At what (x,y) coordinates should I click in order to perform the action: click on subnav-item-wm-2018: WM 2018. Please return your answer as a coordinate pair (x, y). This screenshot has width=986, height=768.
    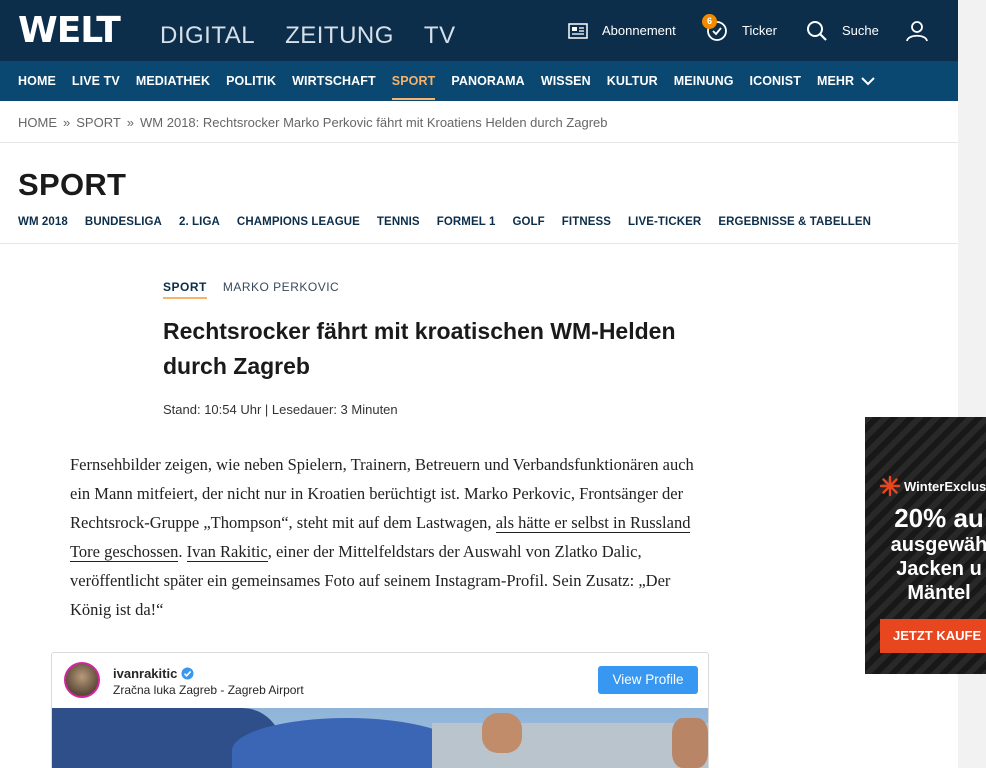
    Looking at the image, I should click on (43, 222).